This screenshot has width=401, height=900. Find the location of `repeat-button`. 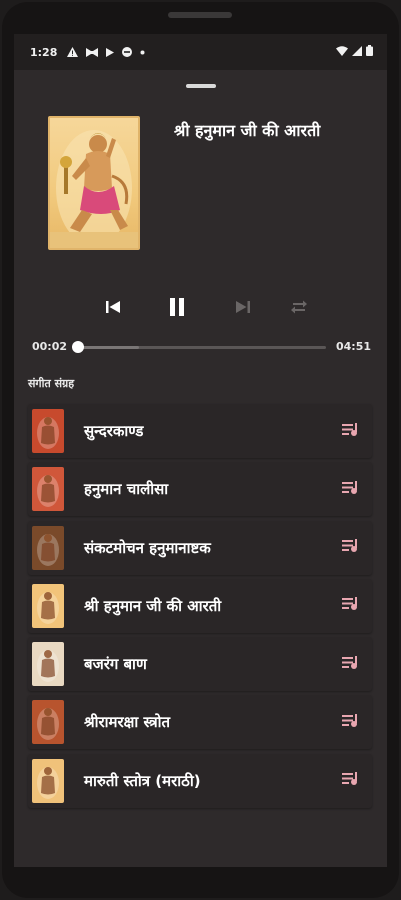

repeat-button is located at coordinates (299, 309).